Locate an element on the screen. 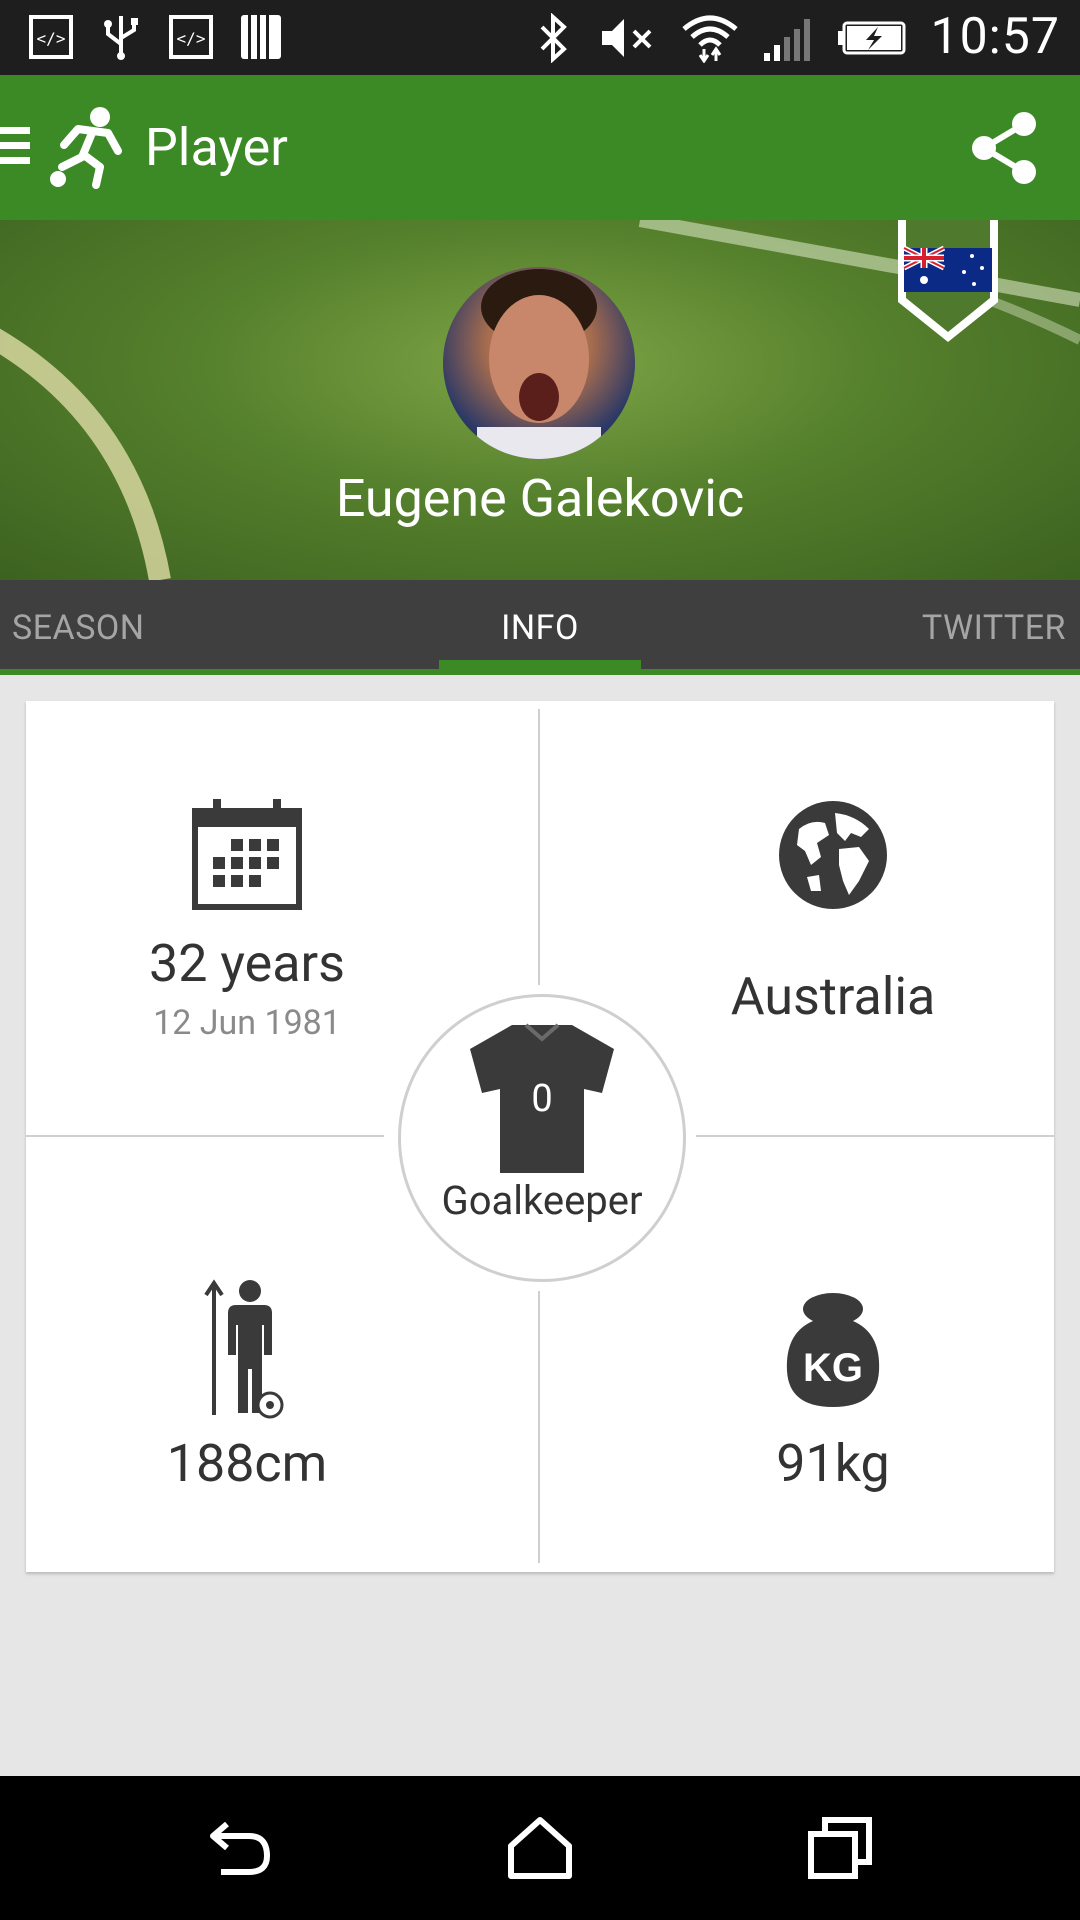  globe-icon is located at coordinates (833, 855).